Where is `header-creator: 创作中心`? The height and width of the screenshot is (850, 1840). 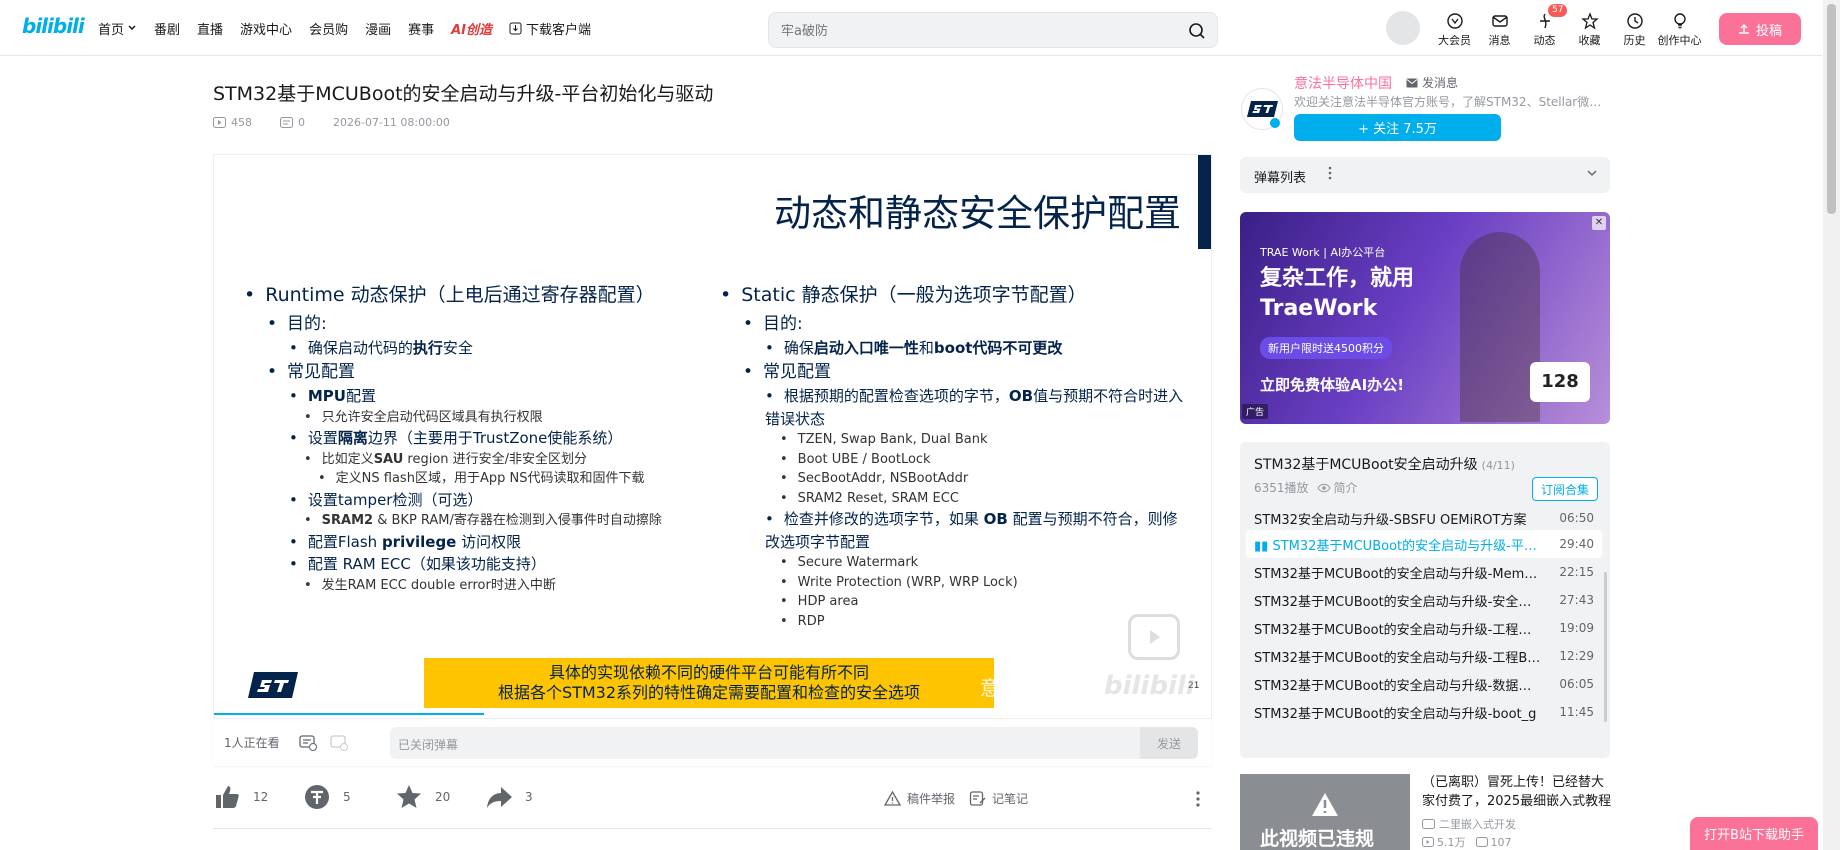 header-creator: 创作中心 is located at coordinates (1679, 28).